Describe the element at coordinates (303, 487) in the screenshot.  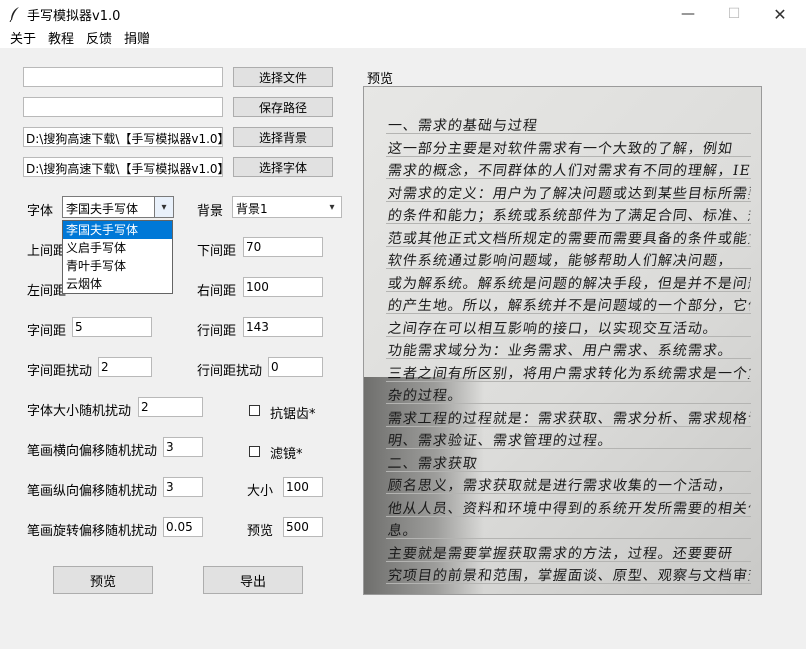
I see `size-input: 100` at that location.